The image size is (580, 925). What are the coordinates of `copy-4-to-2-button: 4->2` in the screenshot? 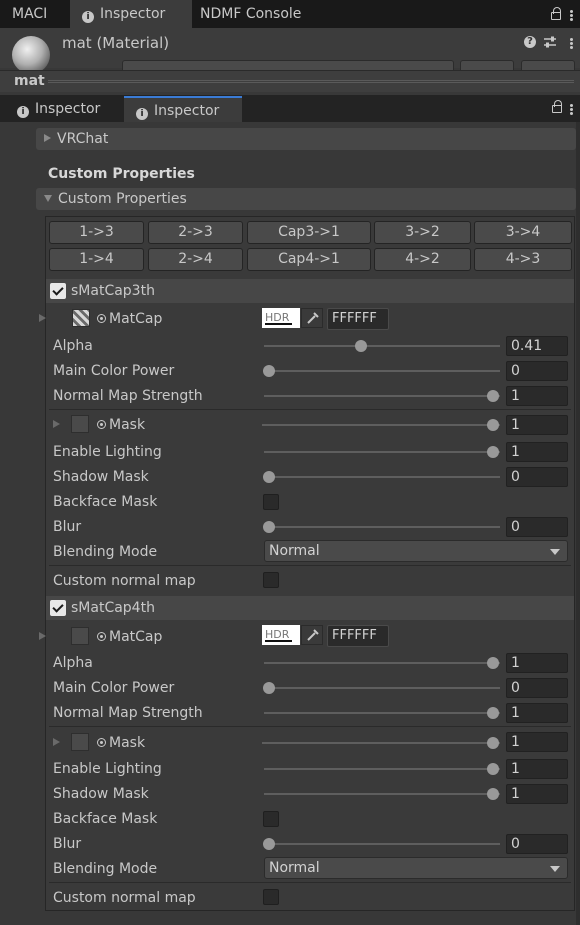 It's located at (422, 259).